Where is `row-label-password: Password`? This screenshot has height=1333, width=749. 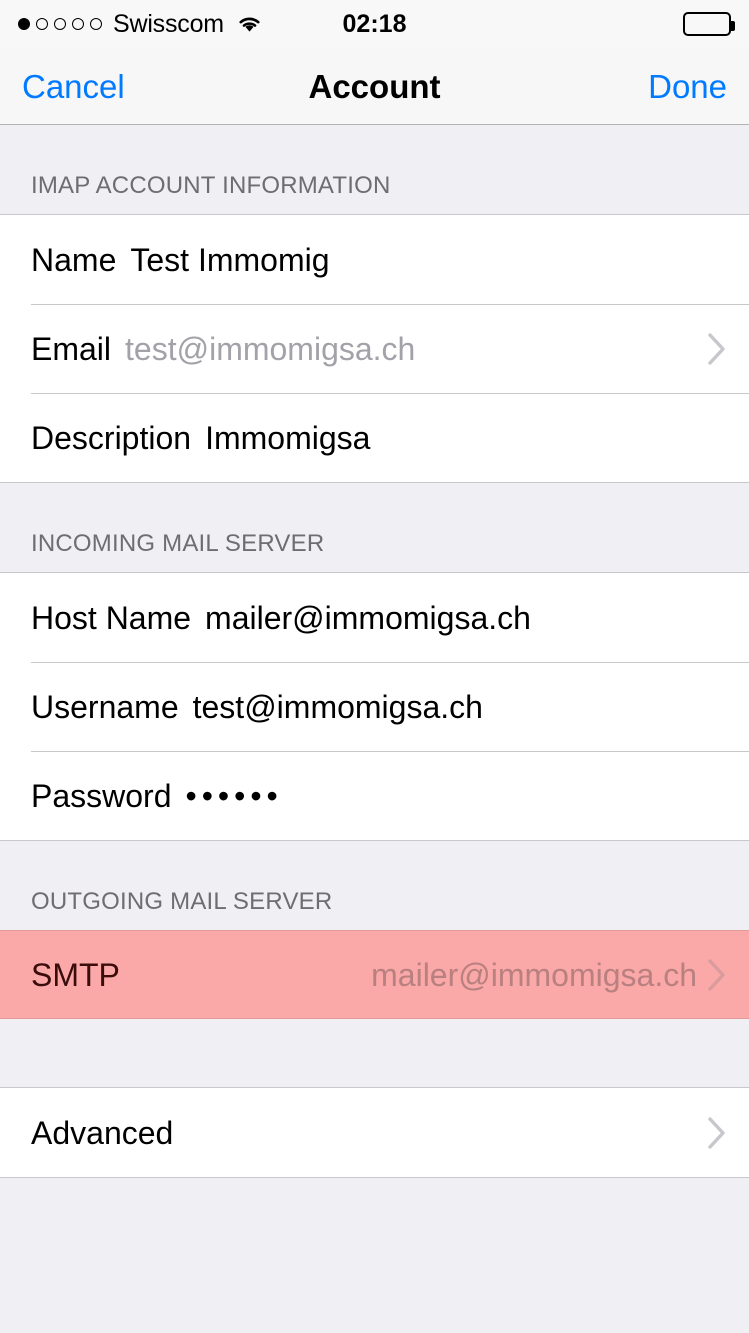 row-label-password: Password is located at coordinates (101, 795).